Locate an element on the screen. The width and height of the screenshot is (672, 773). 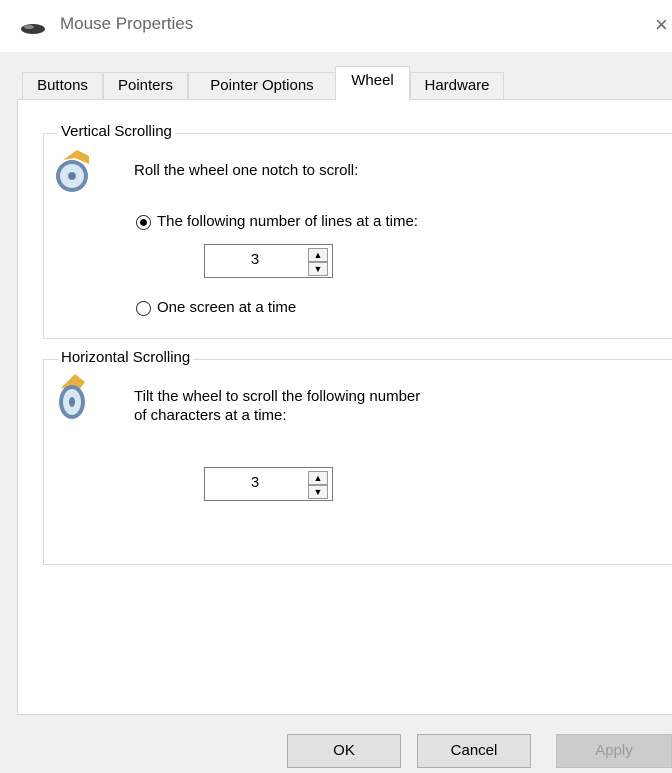
characters-spinbox: 3 ▲ ▼ is located at coordinates (268, 484).